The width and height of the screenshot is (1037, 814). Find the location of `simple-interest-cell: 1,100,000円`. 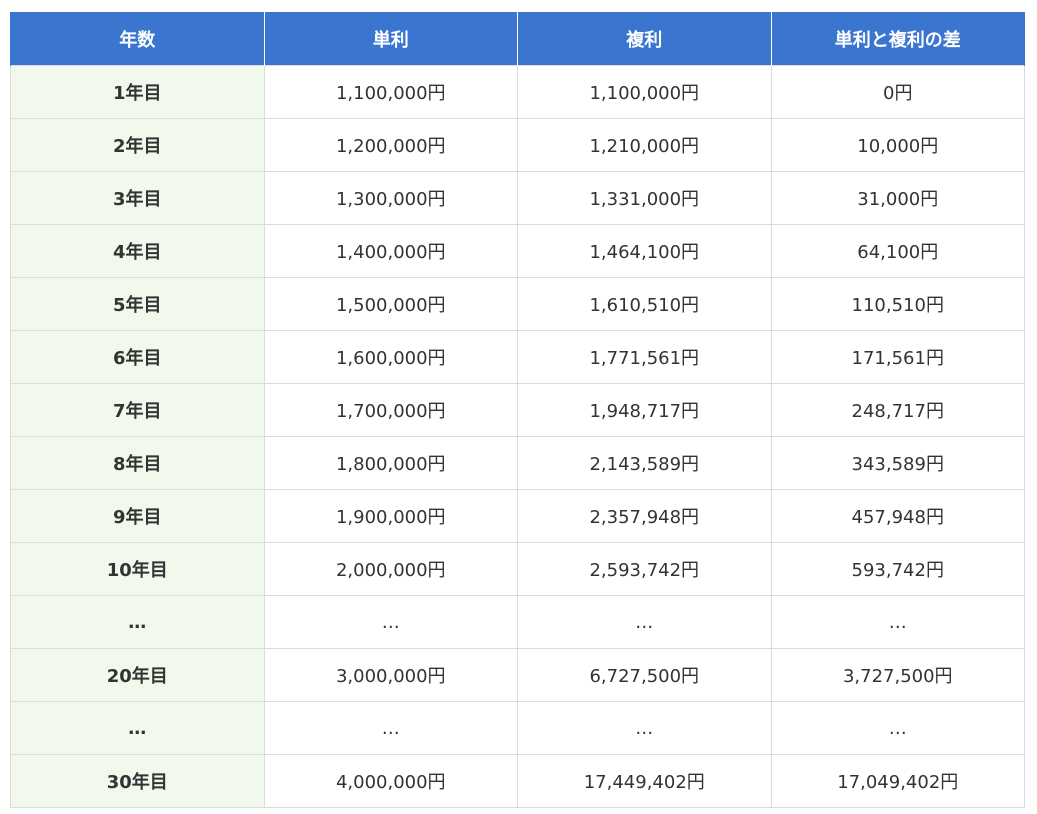

simple-interest-cell: 1,100,000円 is located at coordinates (390, 92).